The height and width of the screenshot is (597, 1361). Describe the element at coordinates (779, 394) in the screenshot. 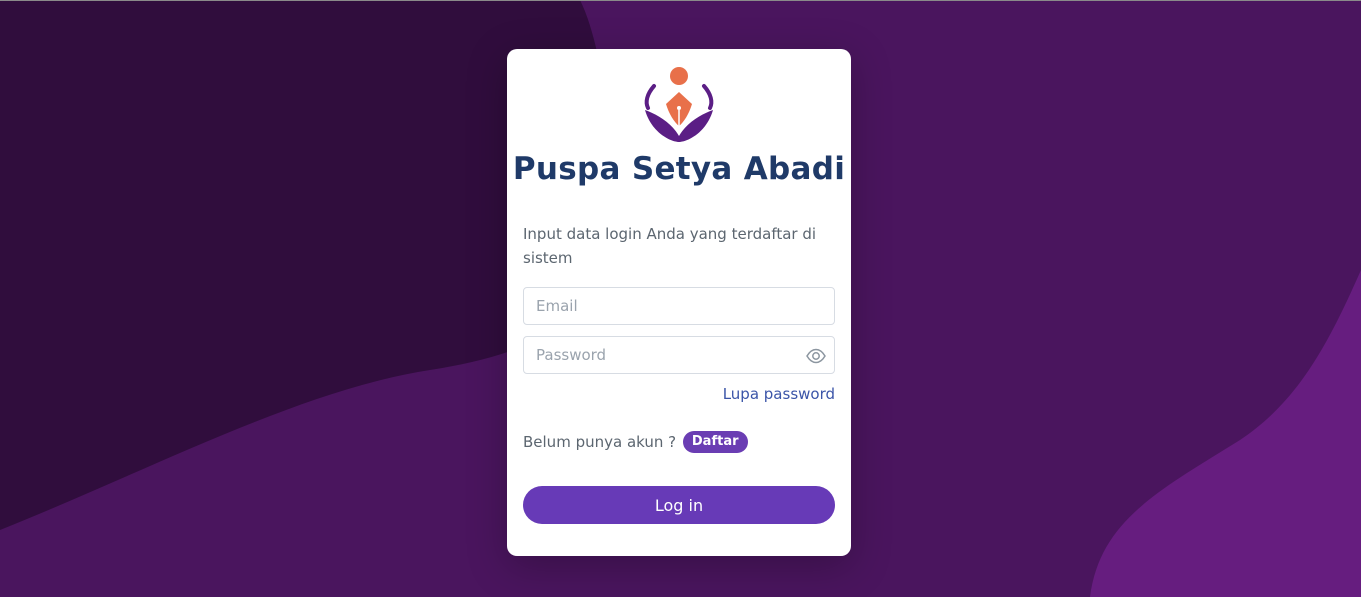

I see `forgot-password-link: Lupa password` at that location.